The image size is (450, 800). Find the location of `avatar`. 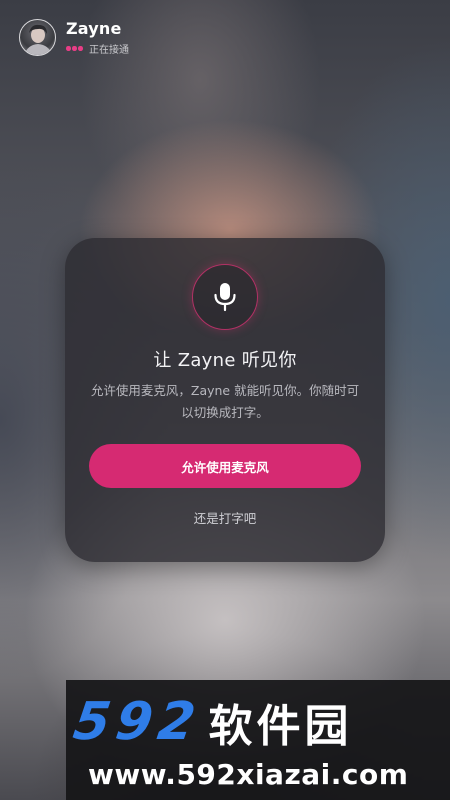

avatar is located at coordinates (37, 37).